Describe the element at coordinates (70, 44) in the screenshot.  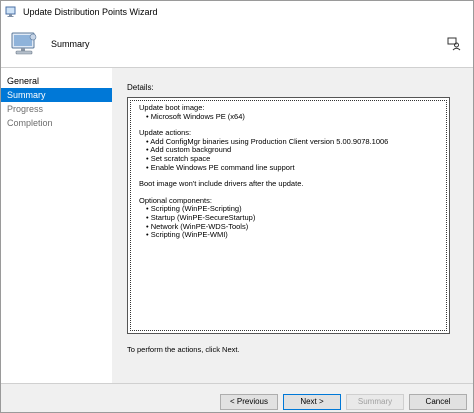
I see `page-title: Summary` at that location.